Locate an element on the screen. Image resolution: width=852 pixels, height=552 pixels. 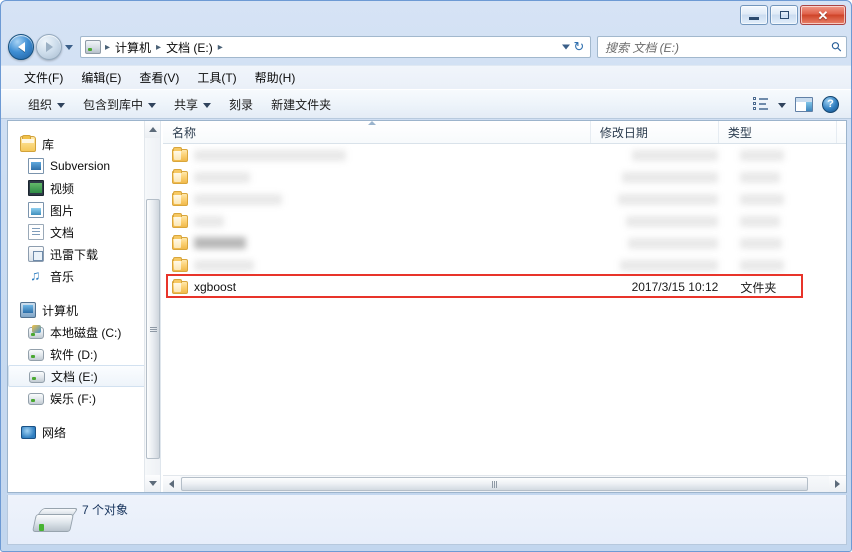
menu-view: 查看(V) is located at coordinates (159, 77).